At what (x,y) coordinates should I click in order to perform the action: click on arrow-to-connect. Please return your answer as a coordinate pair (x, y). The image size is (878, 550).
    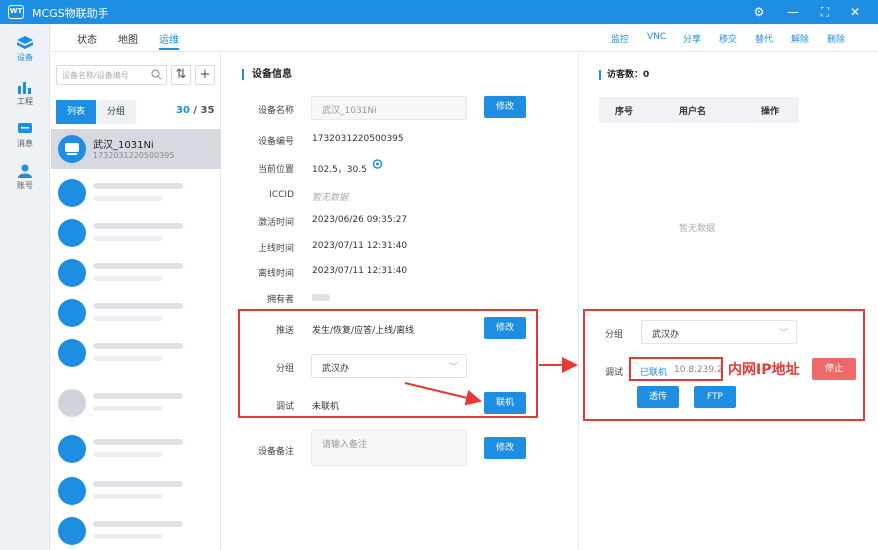
    Looking at the image, I should click on (443, 394).